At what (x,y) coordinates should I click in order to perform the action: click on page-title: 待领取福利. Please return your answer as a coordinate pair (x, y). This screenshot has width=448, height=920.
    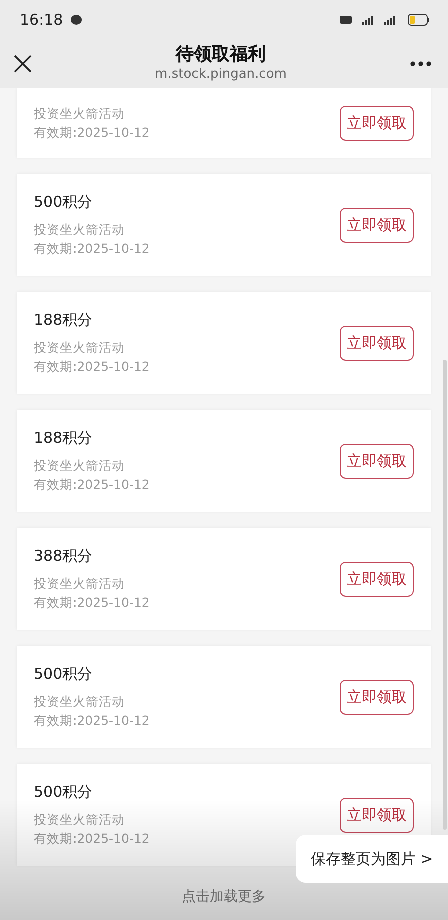
    Looking at the image, I should click on (221, 55).